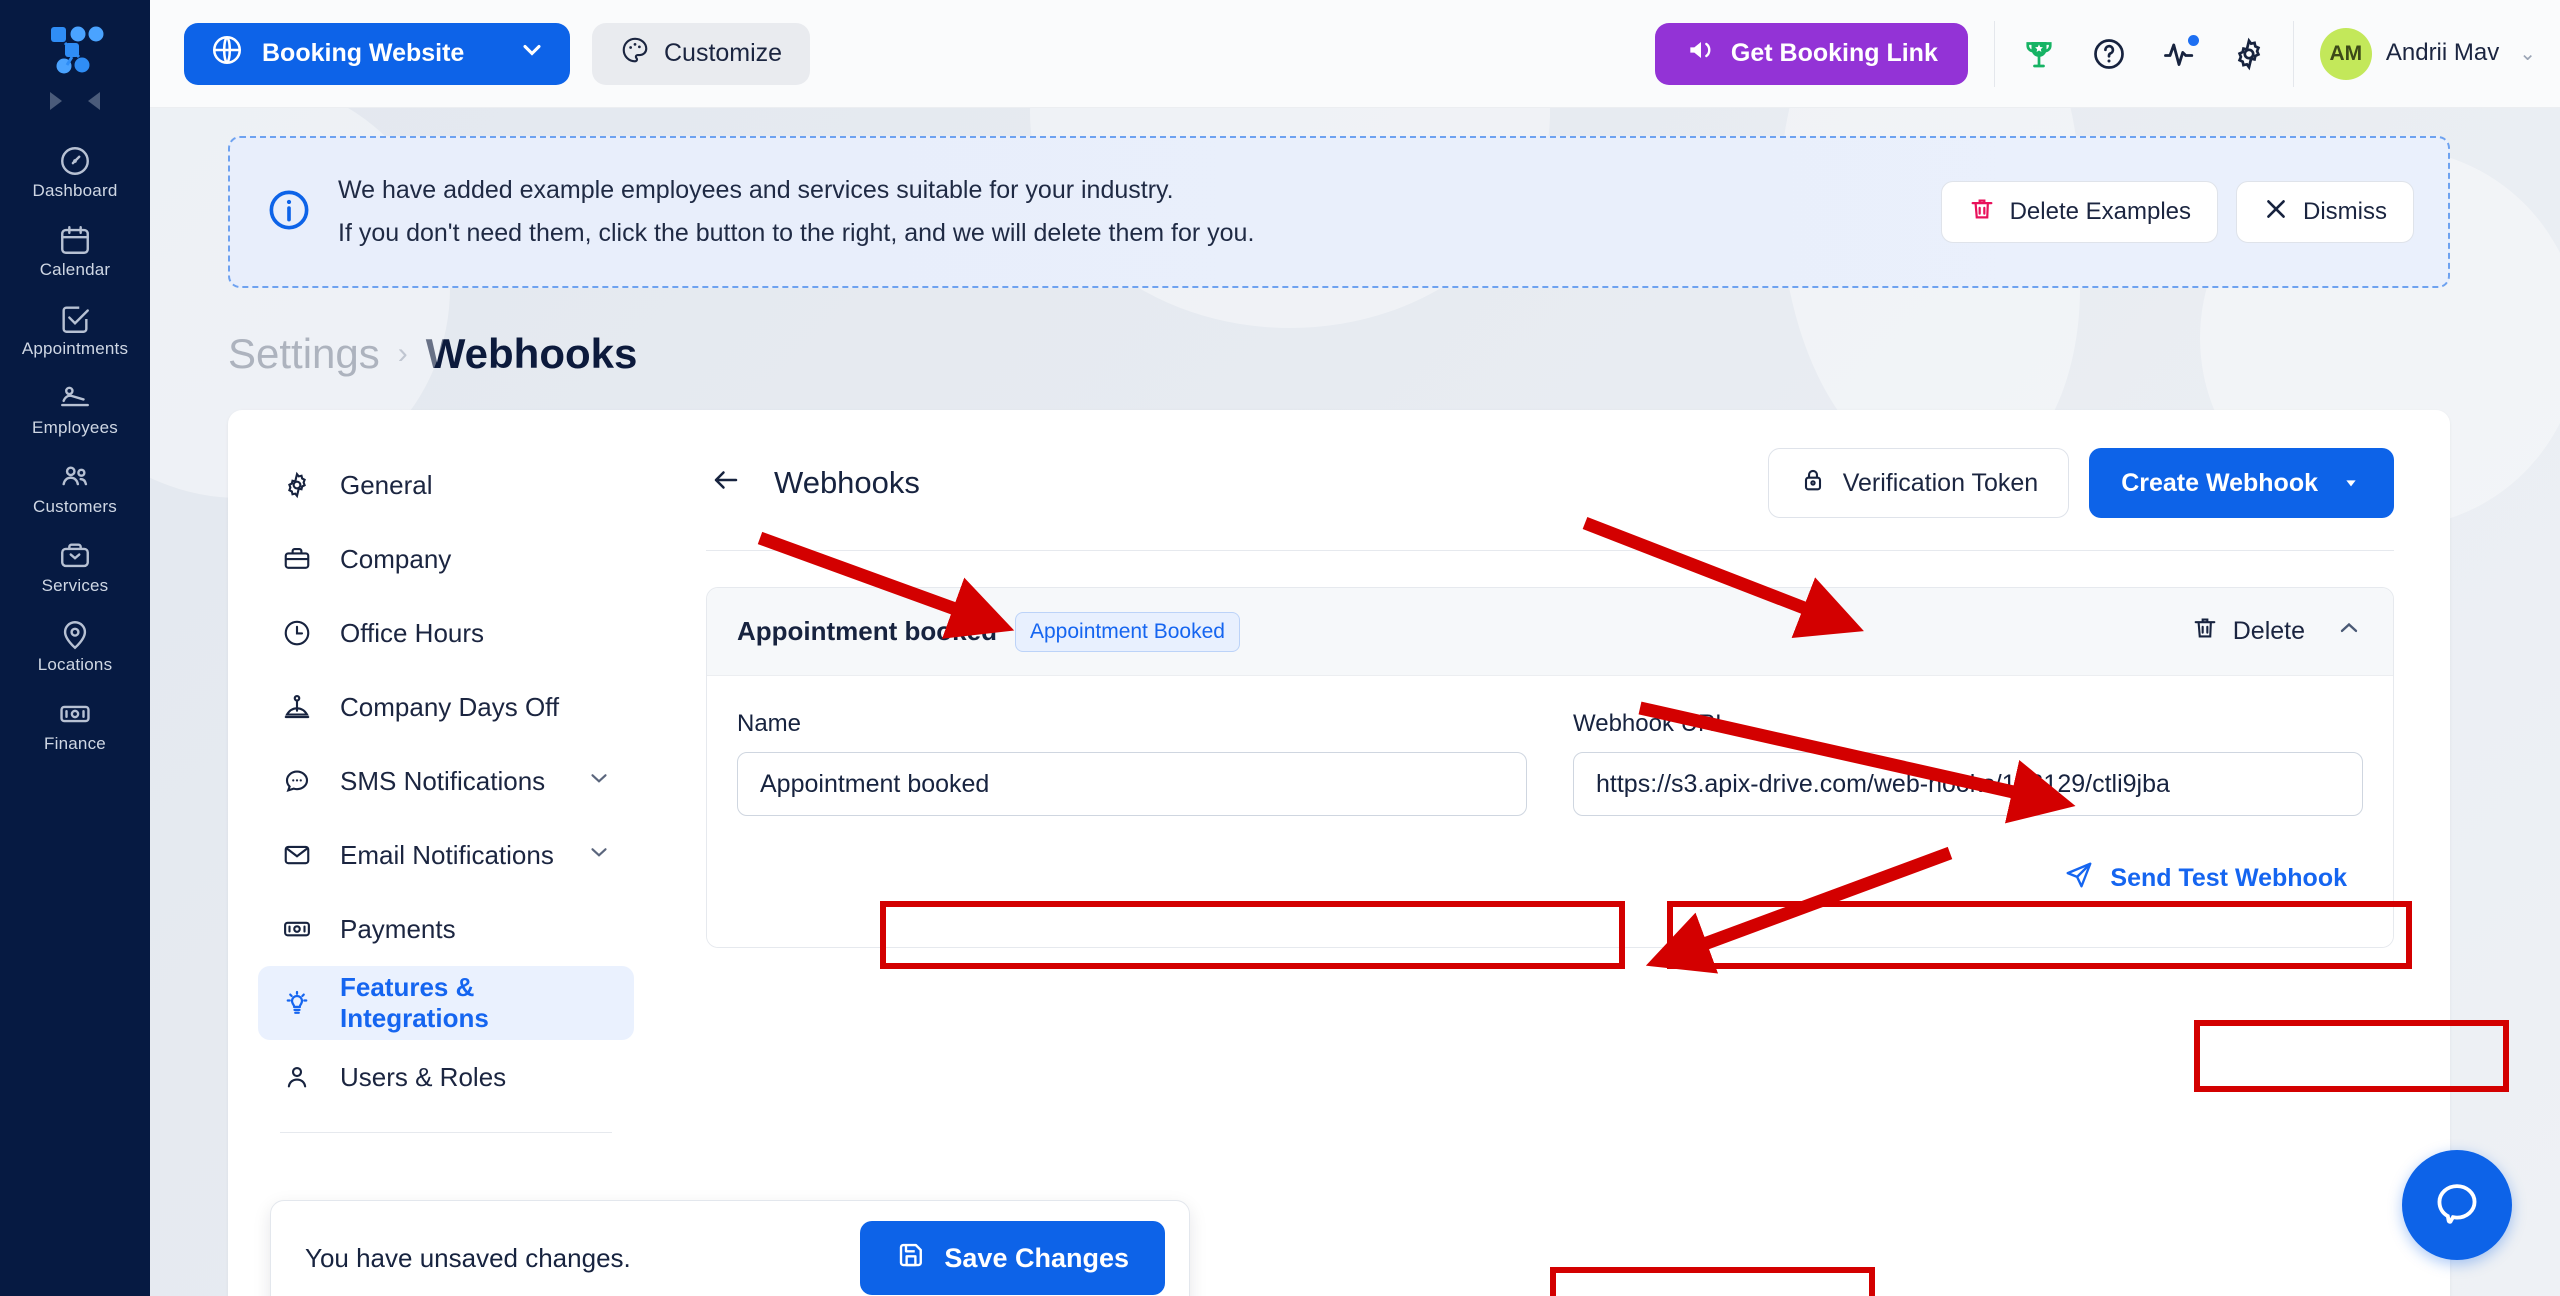 This screenshot has width=2560, height=1296. I want to click on save-changes-button: Save Changes, so click(1012, 1258).